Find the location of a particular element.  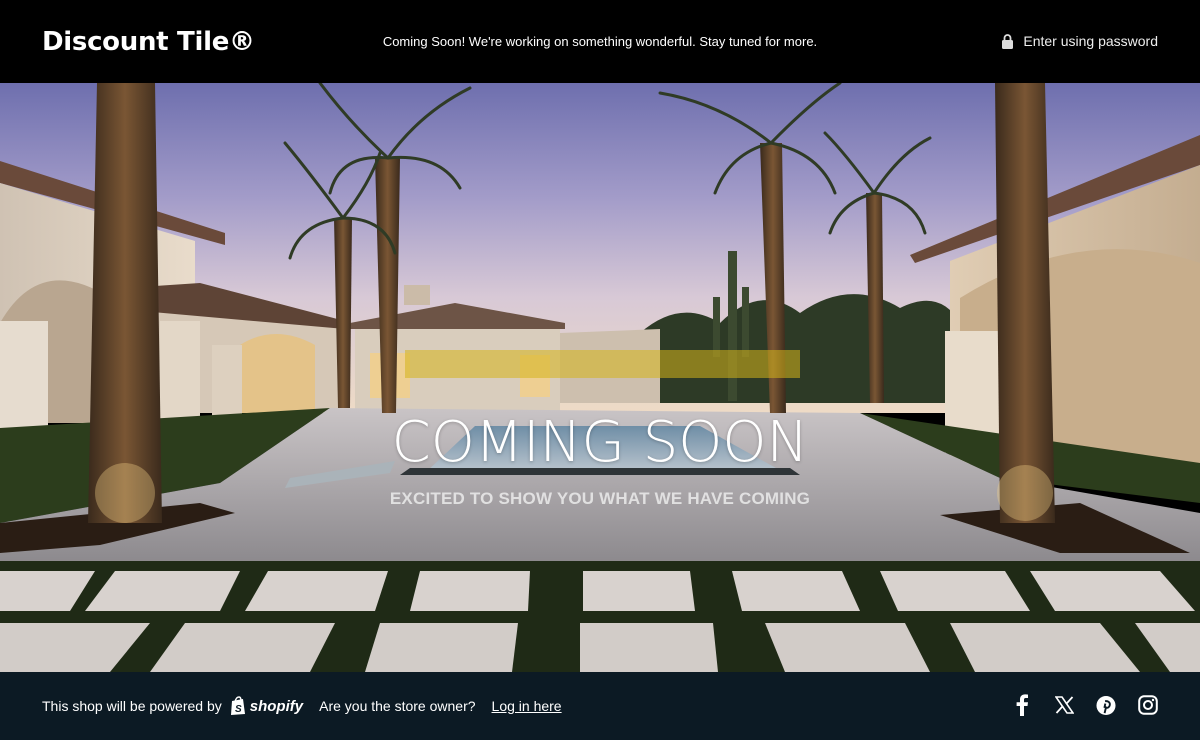

pinterest-icon is located at coordinates (1106, 705).